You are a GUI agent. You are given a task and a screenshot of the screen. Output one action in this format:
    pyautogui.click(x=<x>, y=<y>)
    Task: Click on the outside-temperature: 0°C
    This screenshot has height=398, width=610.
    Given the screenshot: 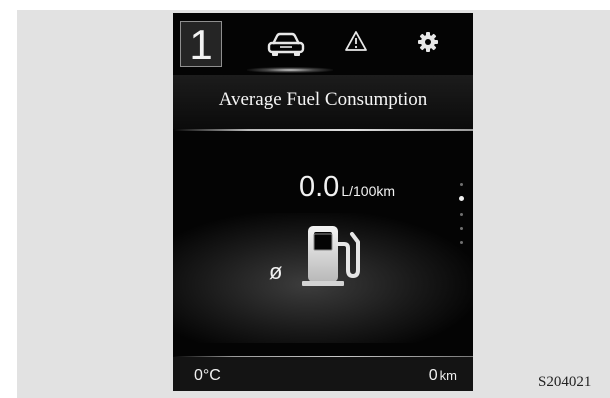 What is the action you would take?
    pyautogui.click(x=207, y=375)
    